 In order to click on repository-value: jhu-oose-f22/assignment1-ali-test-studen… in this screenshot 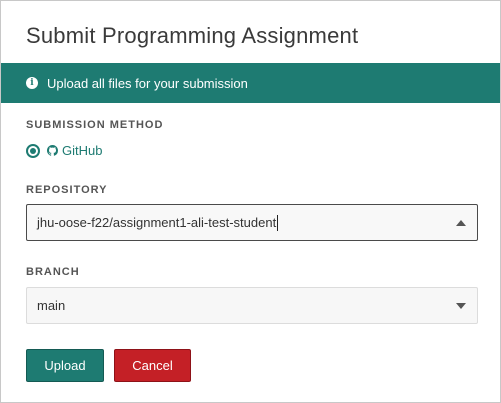, I will do `click(157, 222)`.